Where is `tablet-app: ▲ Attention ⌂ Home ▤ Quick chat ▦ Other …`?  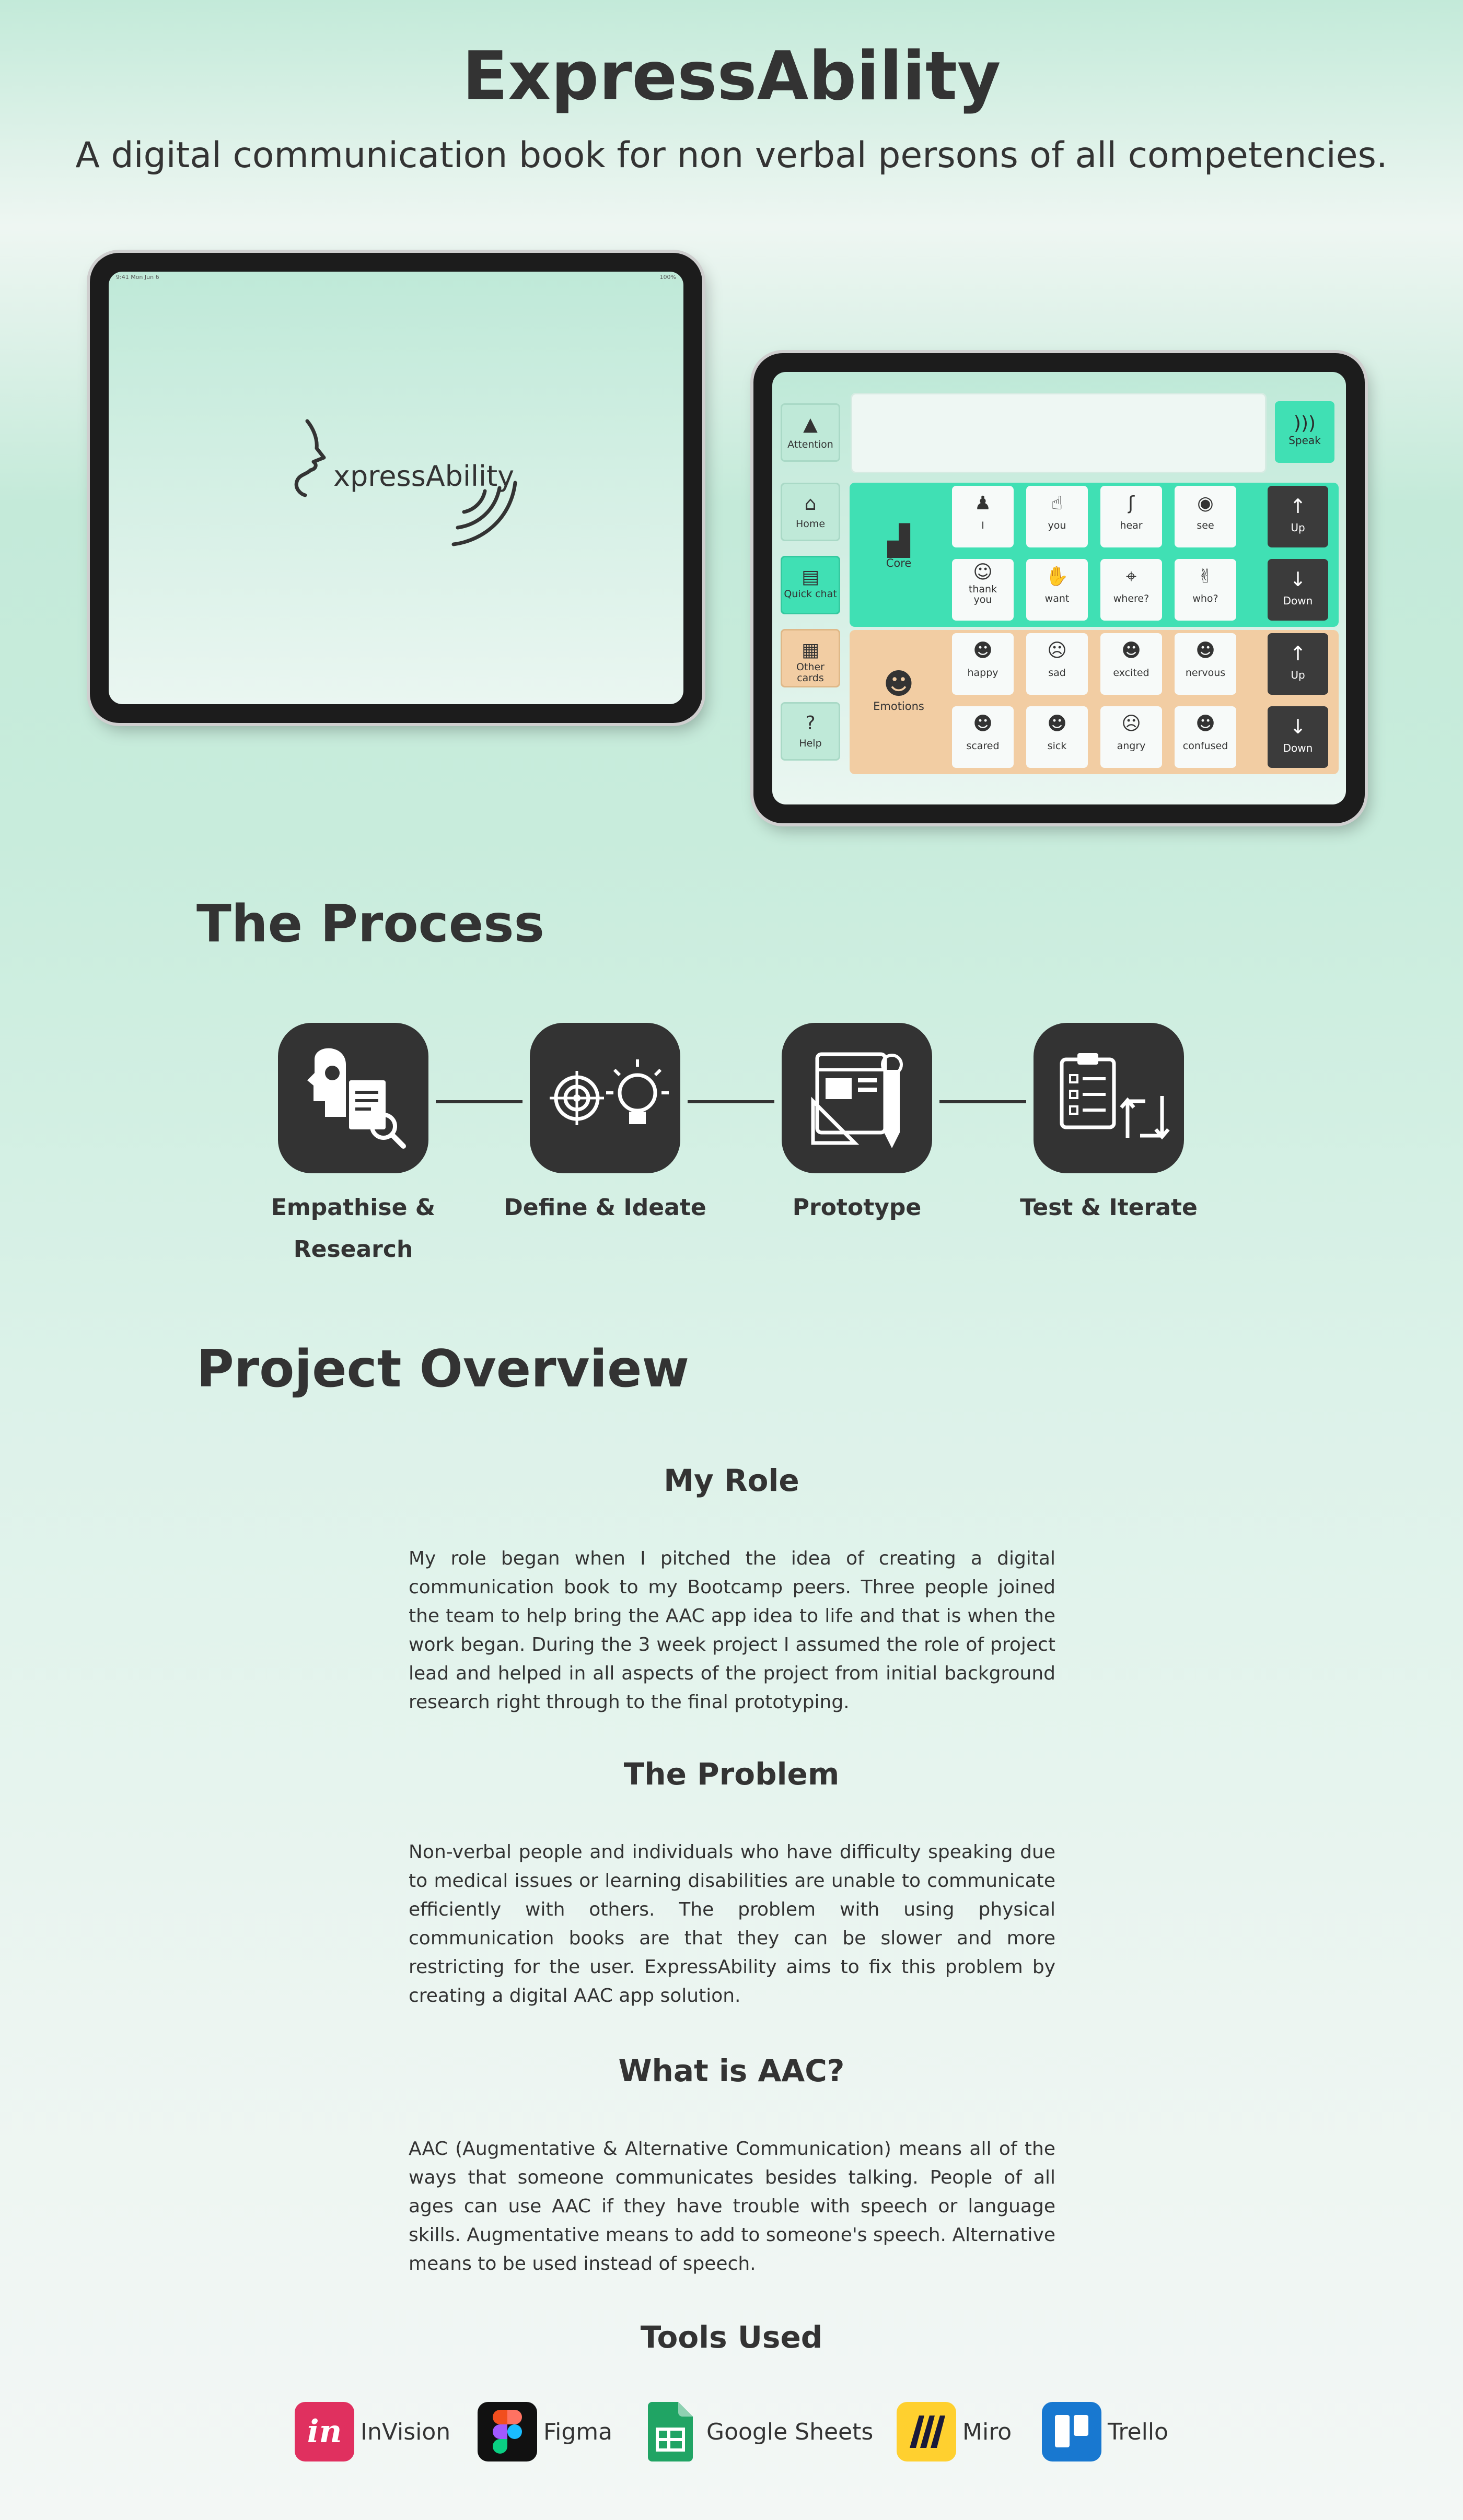 tablet-app: ▲ Attention ⌂ Home ▤ Quick chat ▦ Other … is located at coordinates (1059, 588).